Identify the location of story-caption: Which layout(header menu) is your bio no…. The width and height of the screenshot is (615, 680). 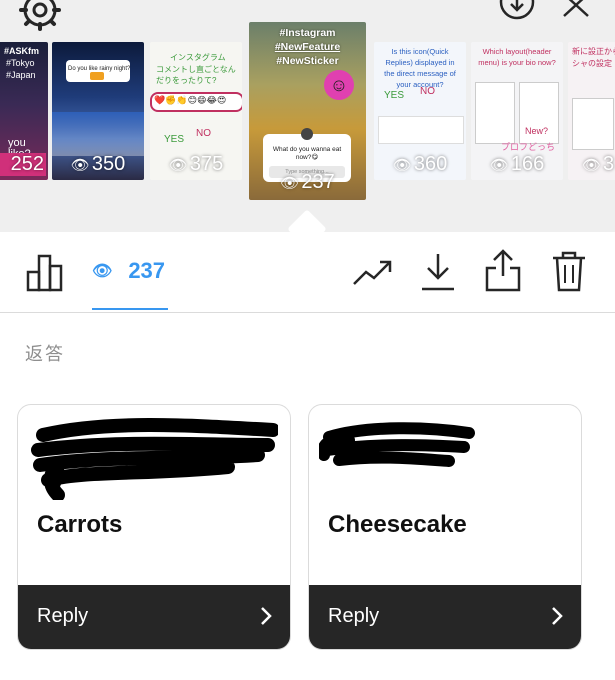
(517, 57).